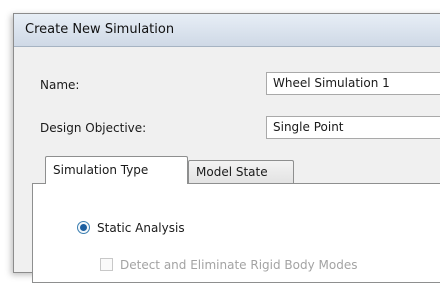  What do you see at coordinates (353, 83) in the screenshot?
I see `name-input: Wheel Simulation 1` at bounding box center [353, 83].